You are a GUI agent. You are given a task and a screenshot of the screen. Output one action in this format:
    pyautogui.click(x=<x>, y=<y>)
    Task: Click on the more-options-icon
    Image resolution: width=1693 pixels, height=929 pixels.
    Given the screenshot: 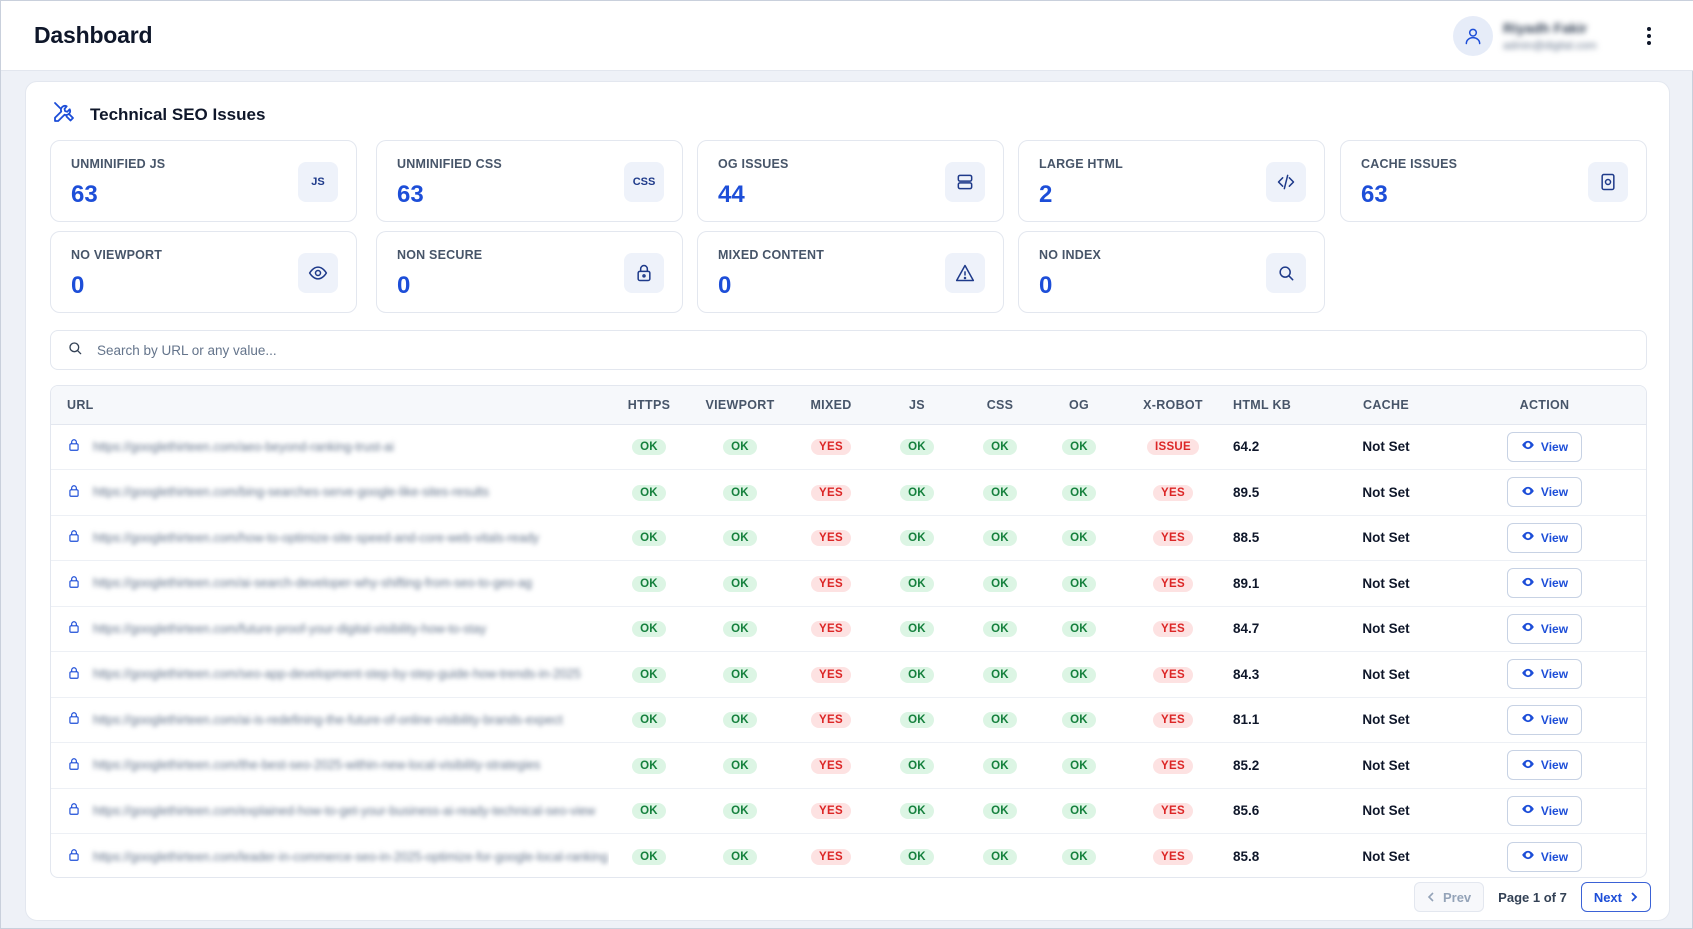 What is the action you would take?
    pyautogui.click(x=1649, y=36)
    